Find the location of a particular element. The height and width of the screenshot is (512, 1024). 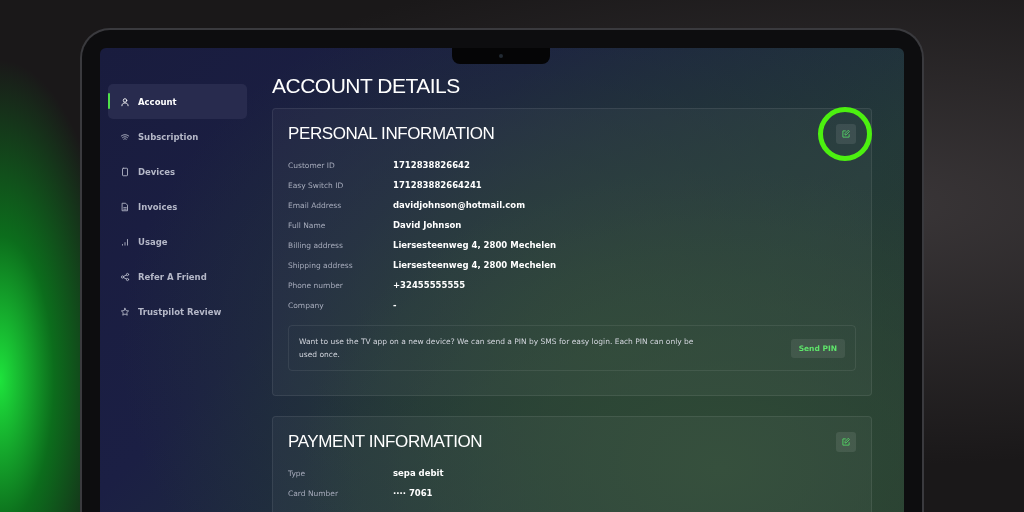

sidebar-item: Subscription is located at coordinates (177, 136).